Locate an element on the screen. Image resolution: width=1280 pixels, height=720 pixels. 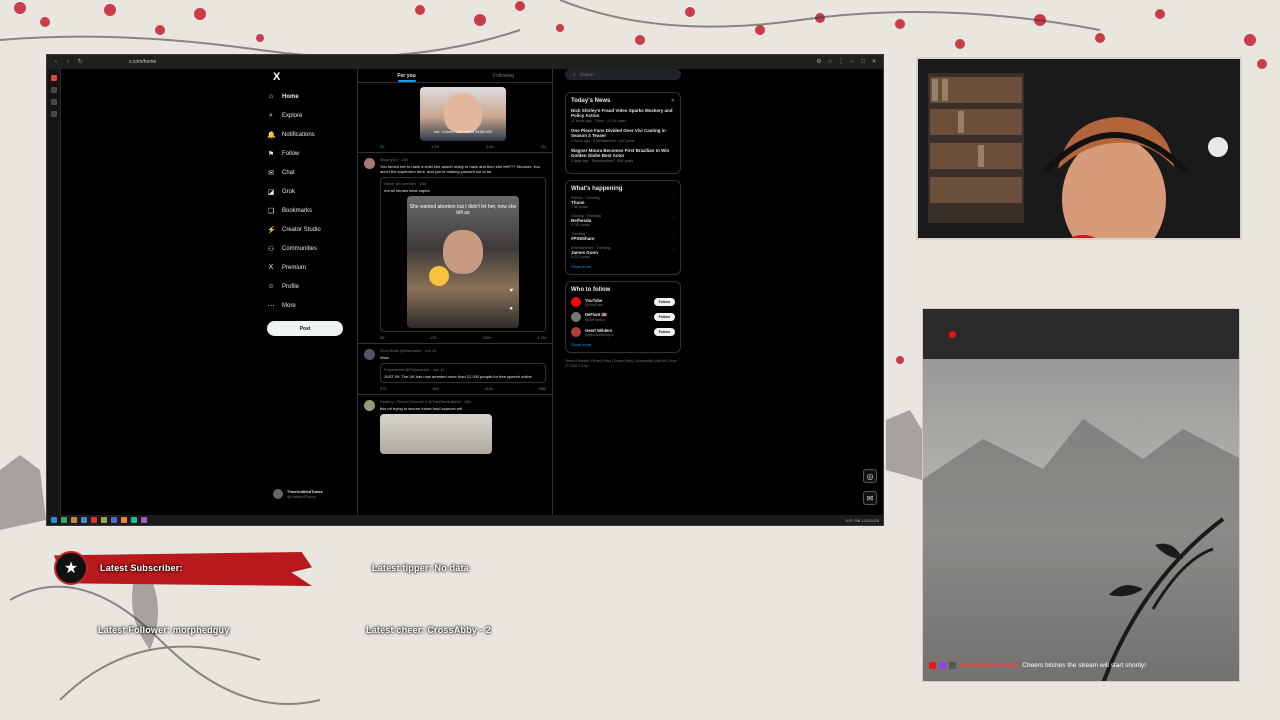
suggestion-name: YouTube is located at coordinates (594, 300).